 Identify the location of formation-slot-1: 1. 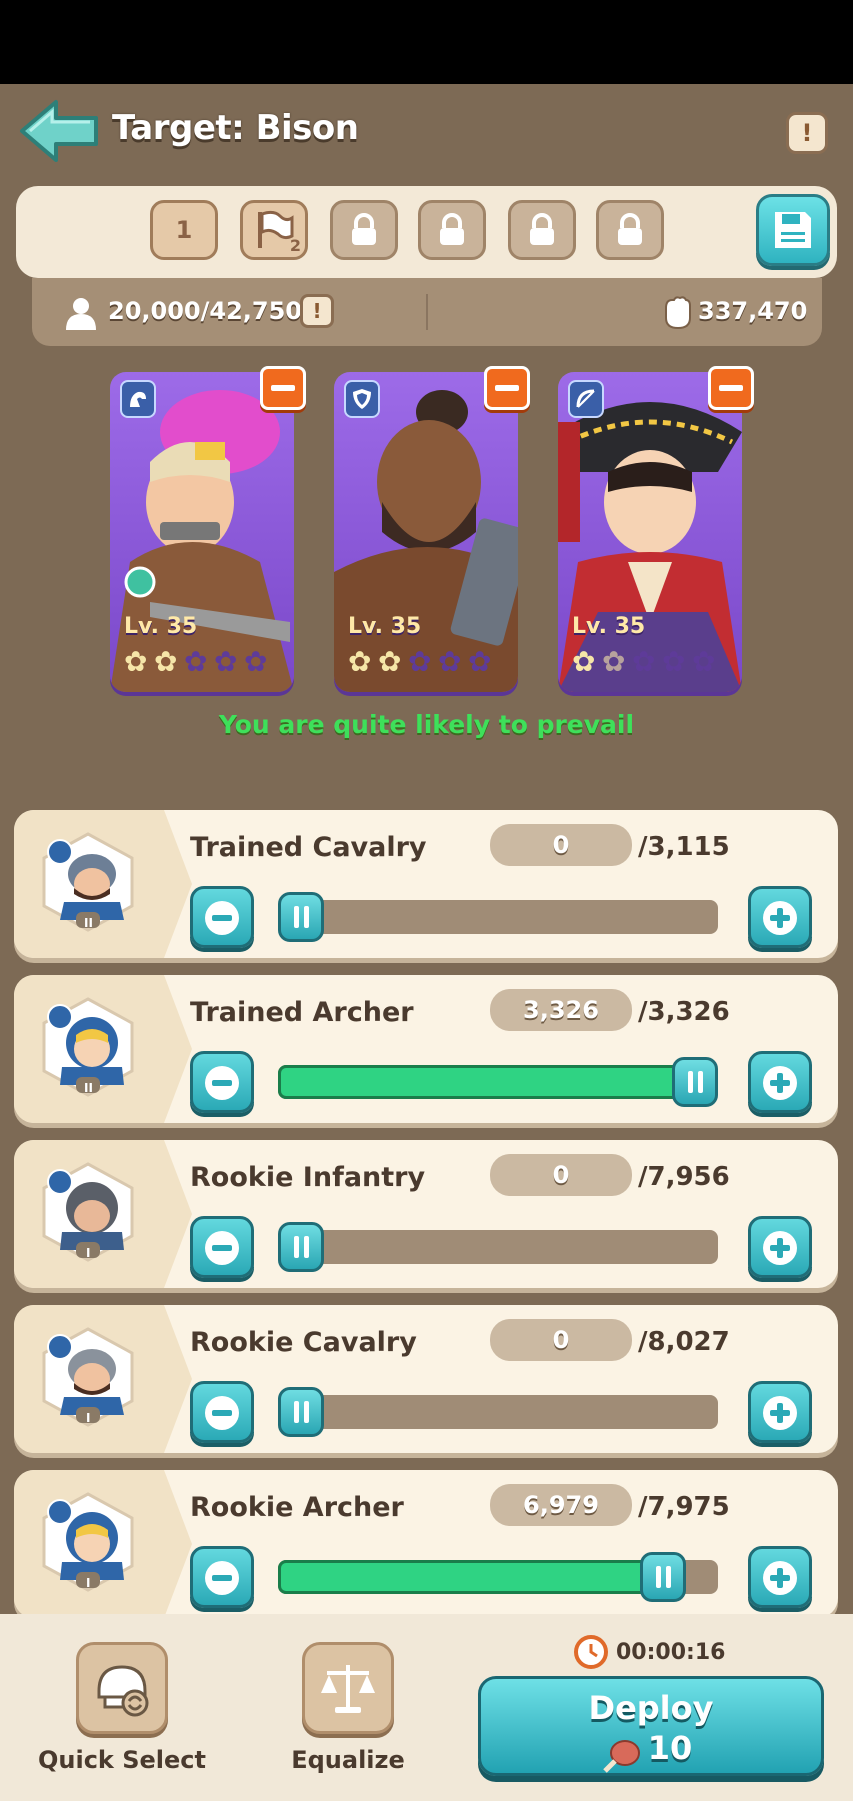
(184, 230).